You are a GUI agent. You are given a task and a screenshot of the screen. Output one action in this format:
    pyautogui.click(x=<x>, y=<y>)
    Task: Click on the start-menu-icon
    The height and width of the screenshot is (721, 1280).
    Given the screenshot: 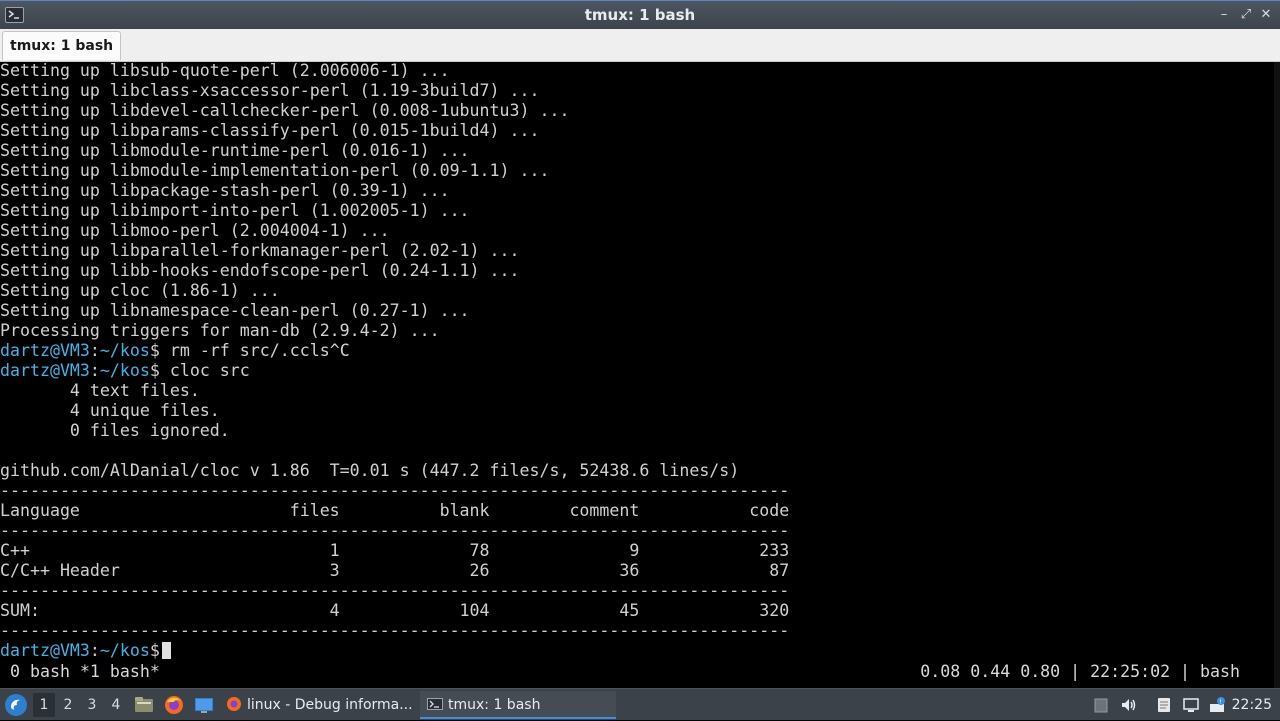 What is the action you would take?
    pyautogui.click(x=16, y=705)
    